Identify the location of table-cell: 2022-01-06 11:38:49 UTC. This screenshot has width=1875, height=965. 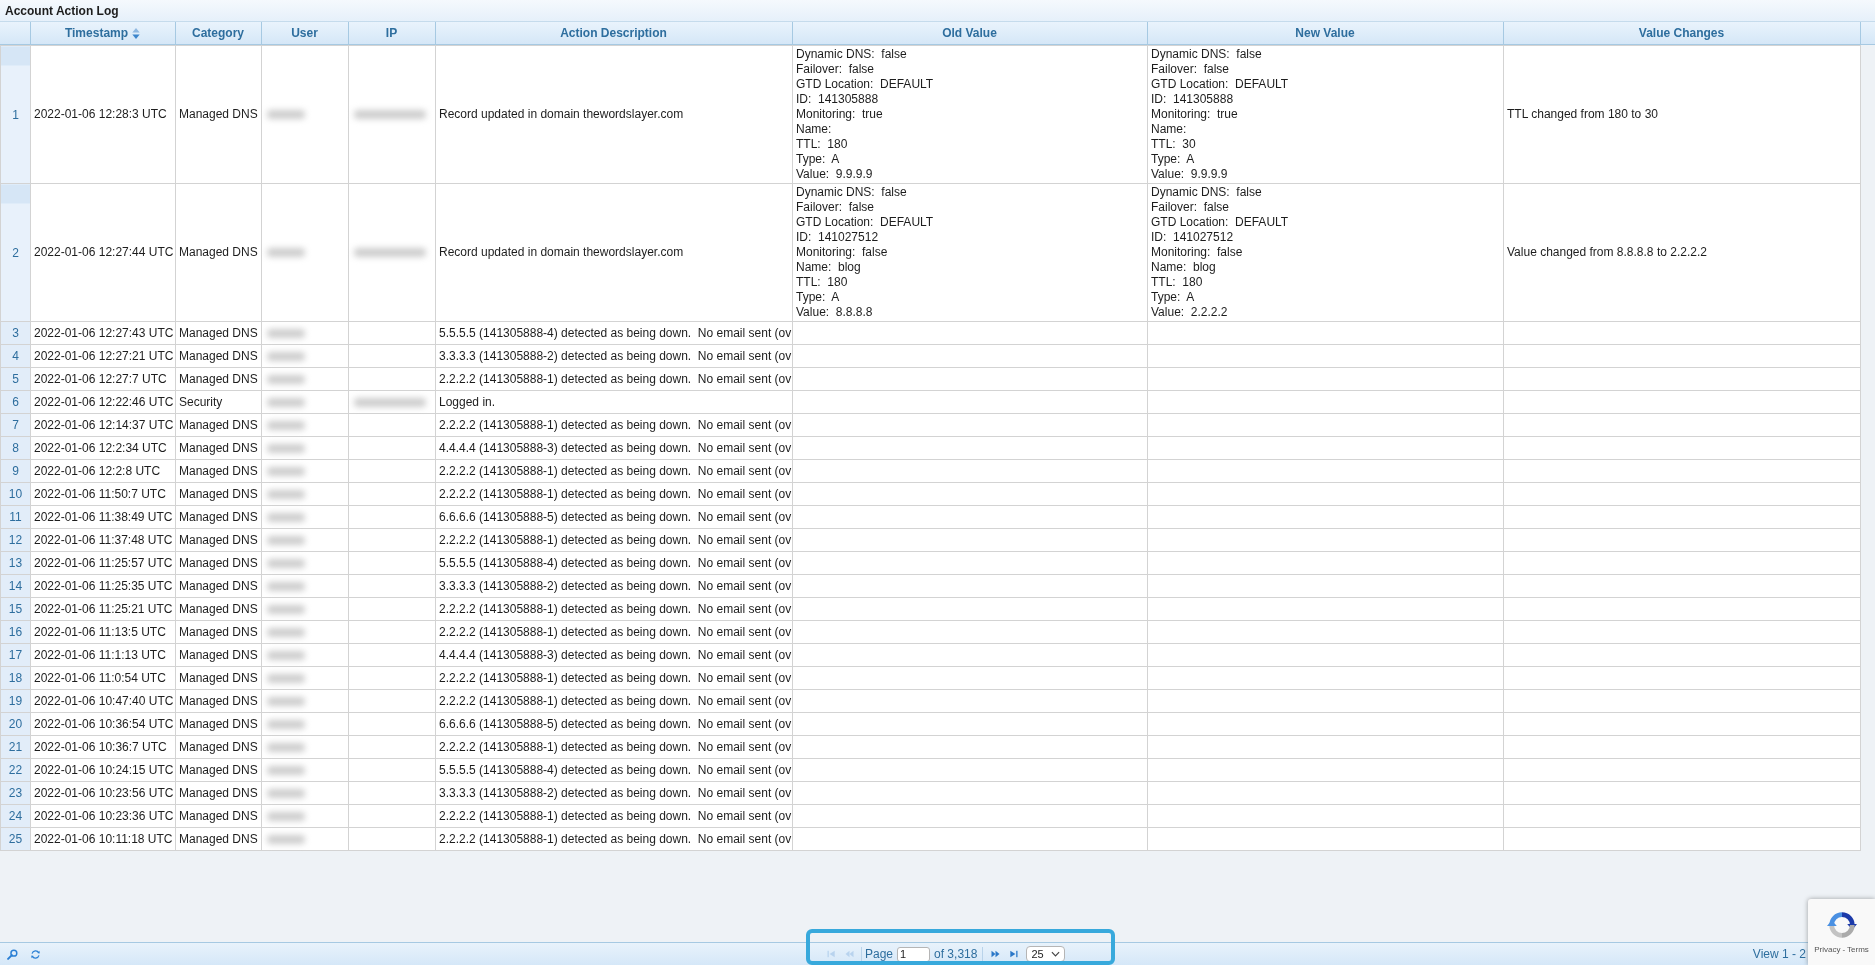
(103, 517).